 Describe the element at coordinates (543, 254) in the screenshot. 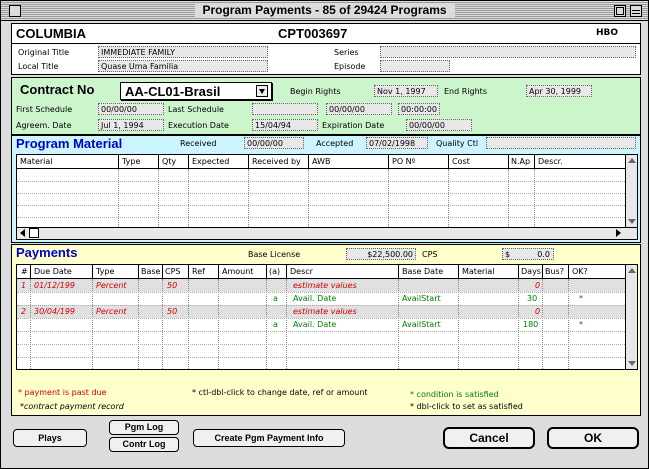

I see `cps-value: 0.0` at that location.